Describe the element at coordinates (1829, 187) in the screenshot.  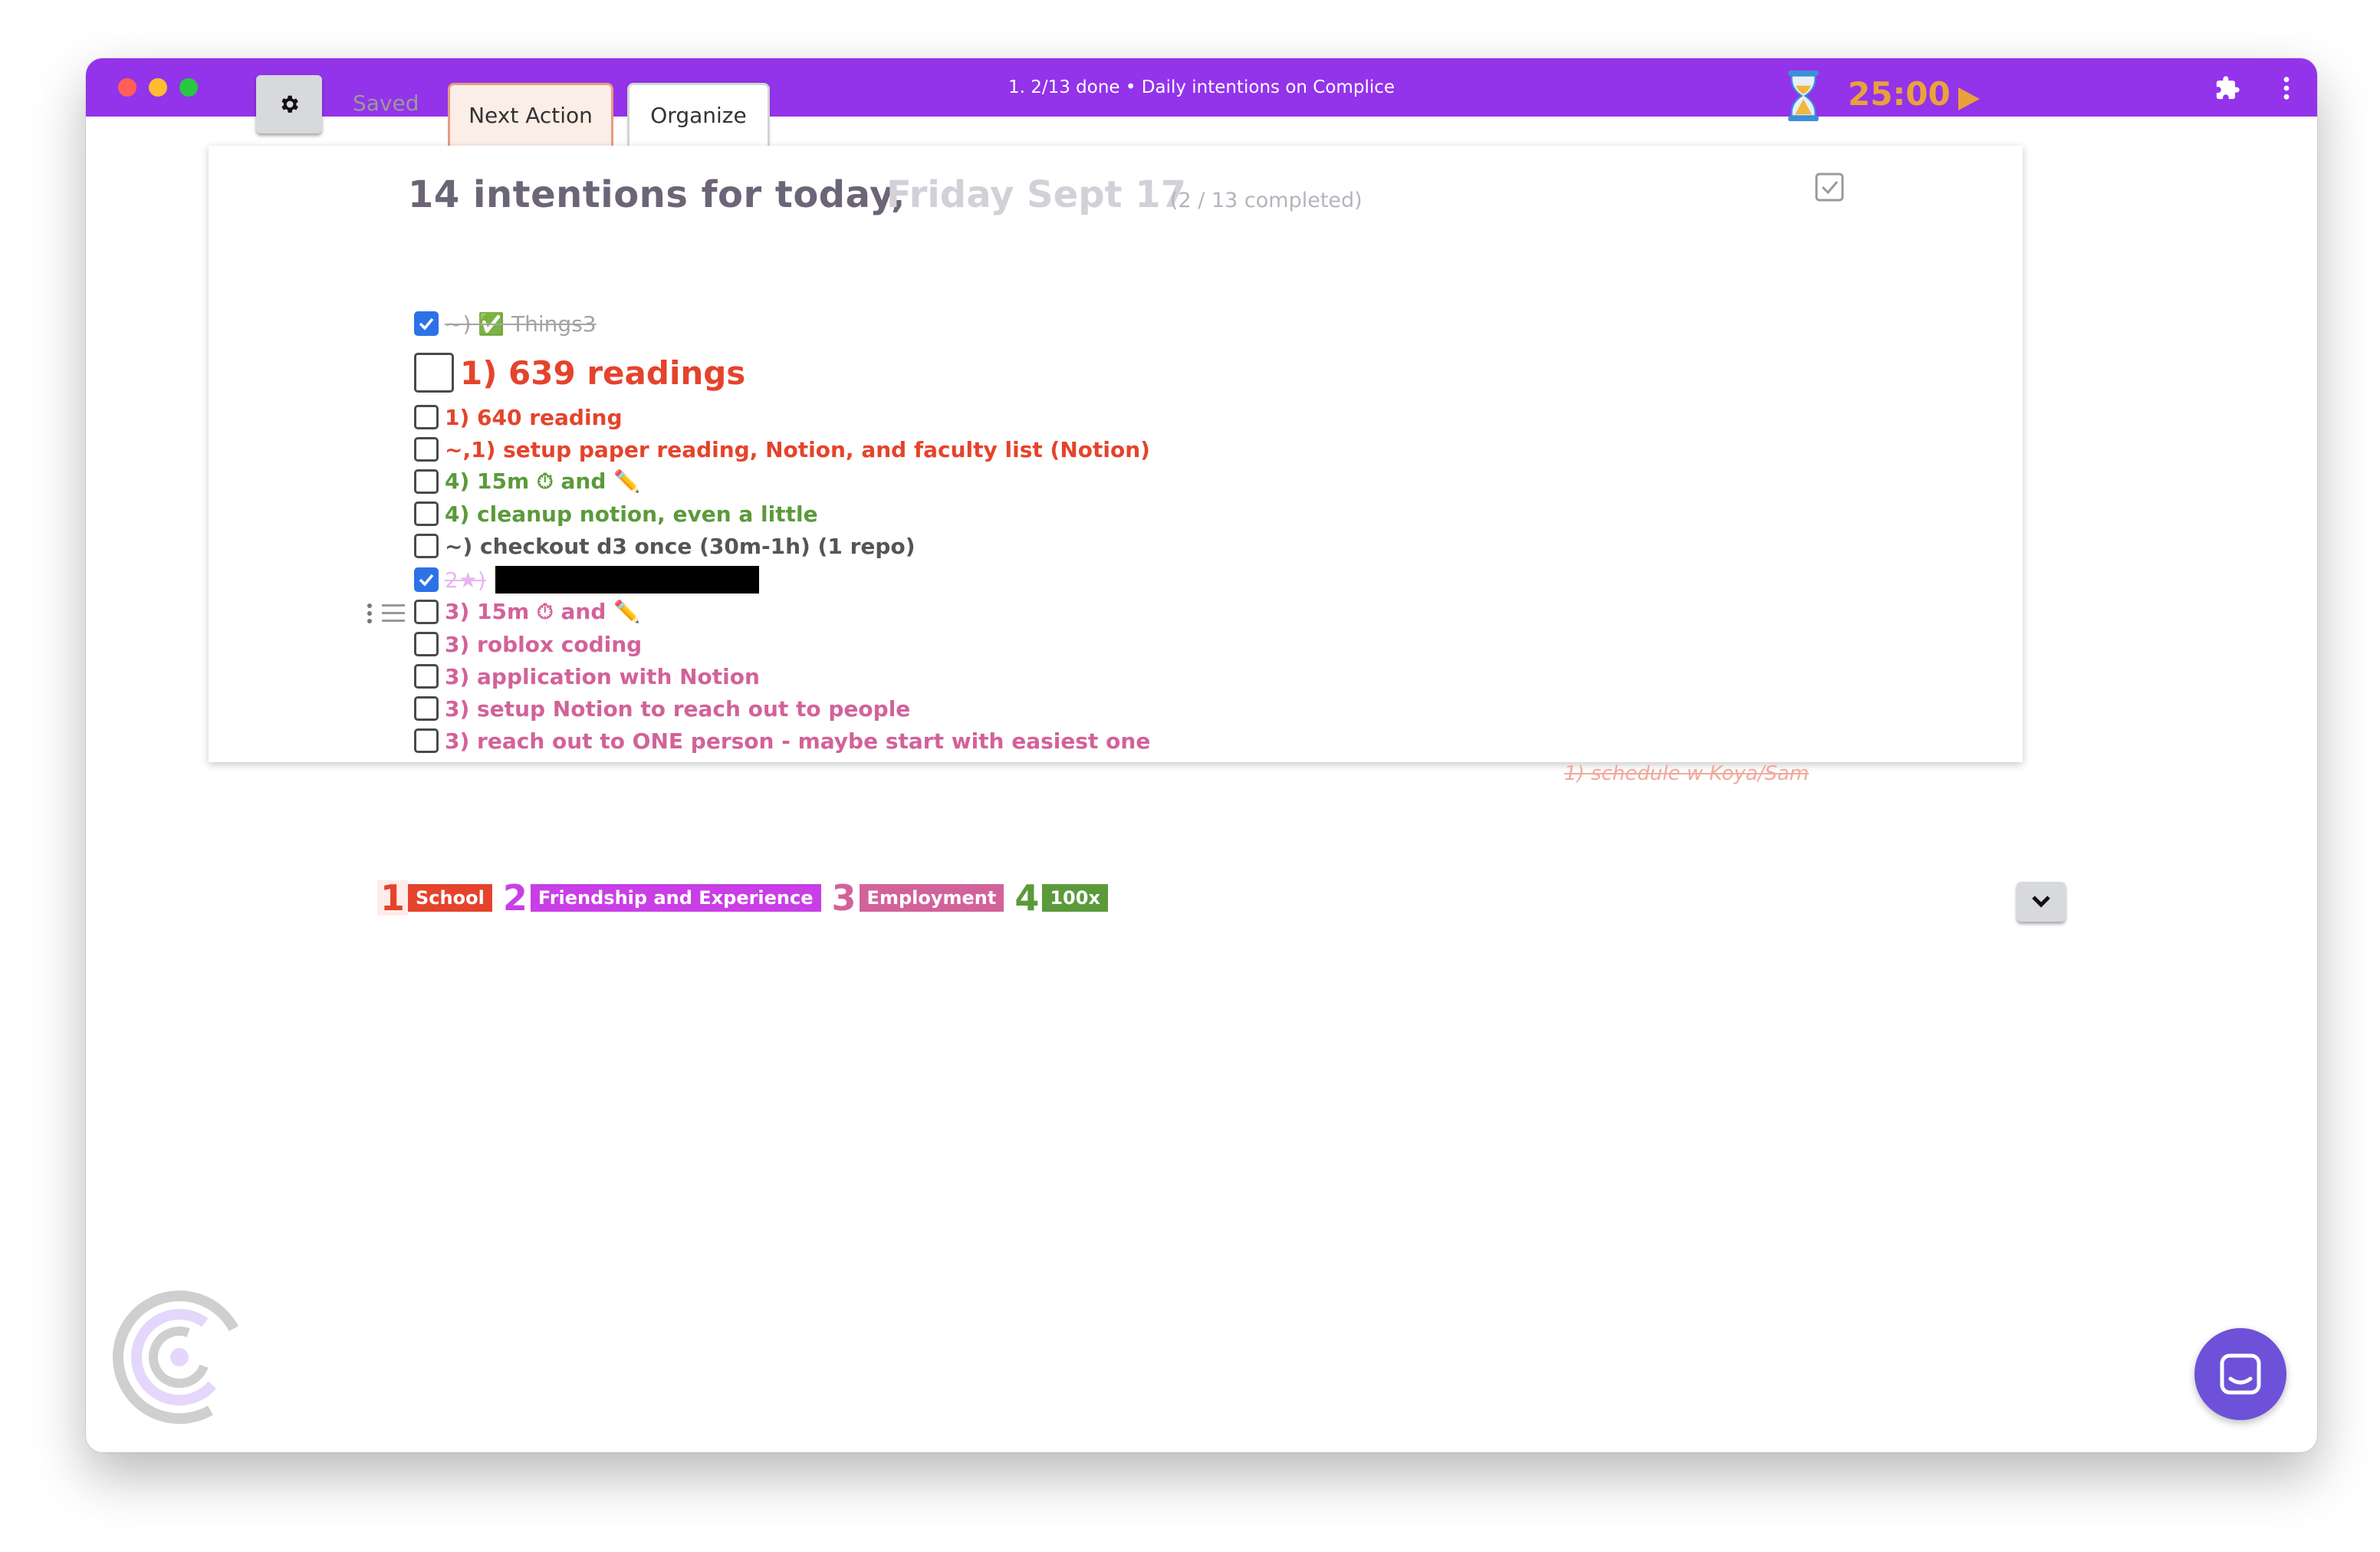
I see `checkbox-toggle-icon` at that location.